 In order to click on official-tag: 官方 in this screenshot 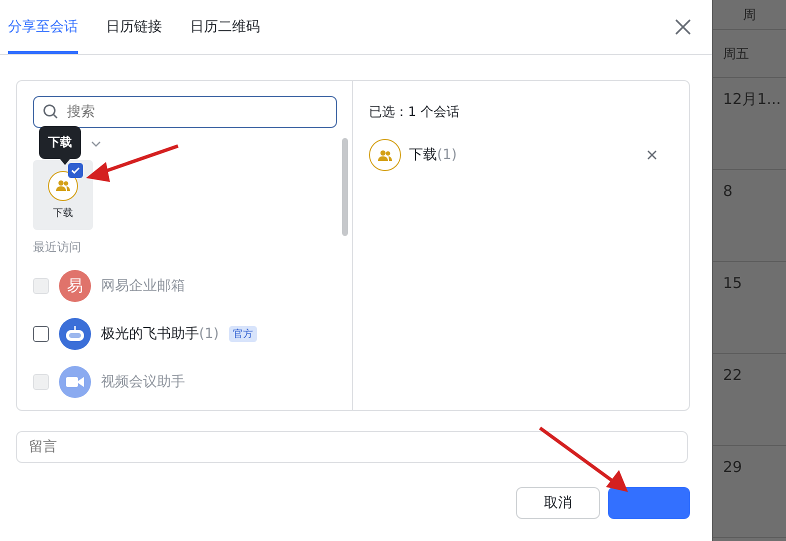, I will do `click(242, 334)`.